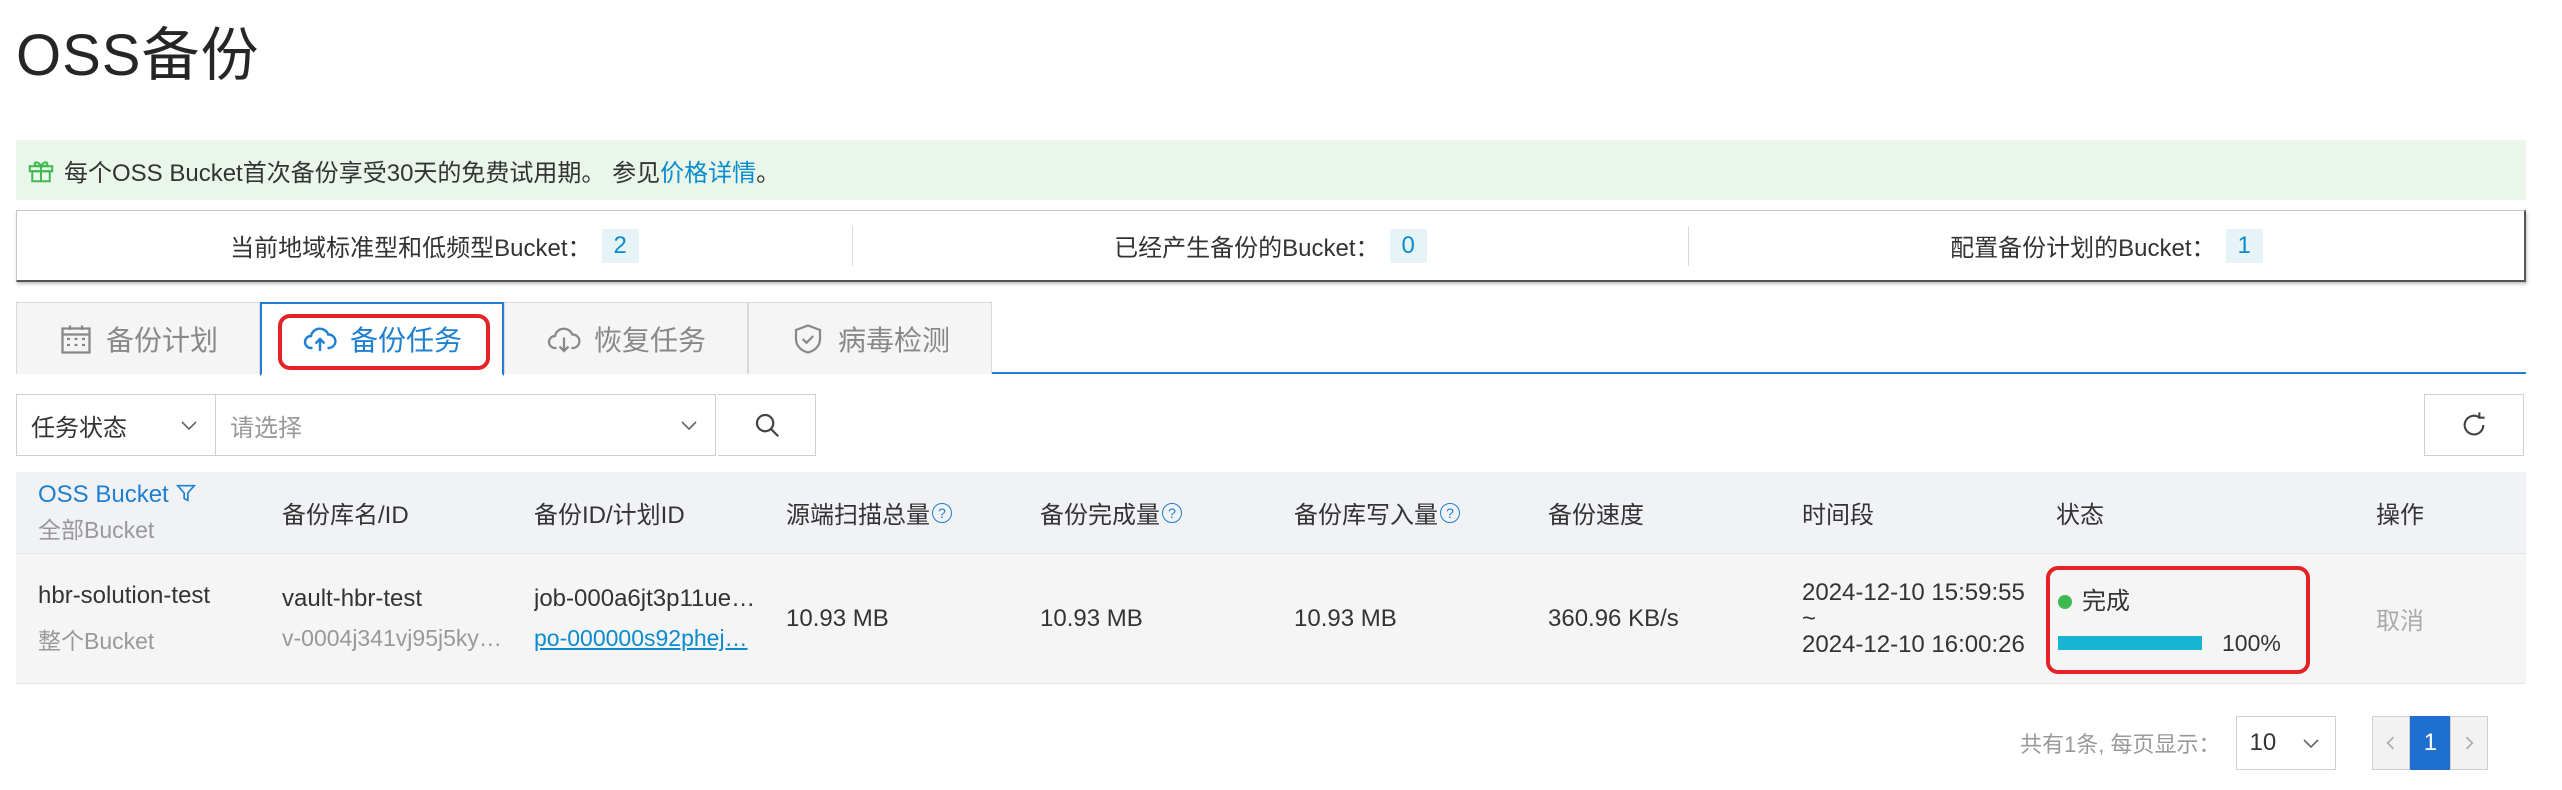  Describe the element at coordinates (142, 512) in the screenshot. I see `header-oss-bucket: OSS Bucket 全部Bucket` at that location.